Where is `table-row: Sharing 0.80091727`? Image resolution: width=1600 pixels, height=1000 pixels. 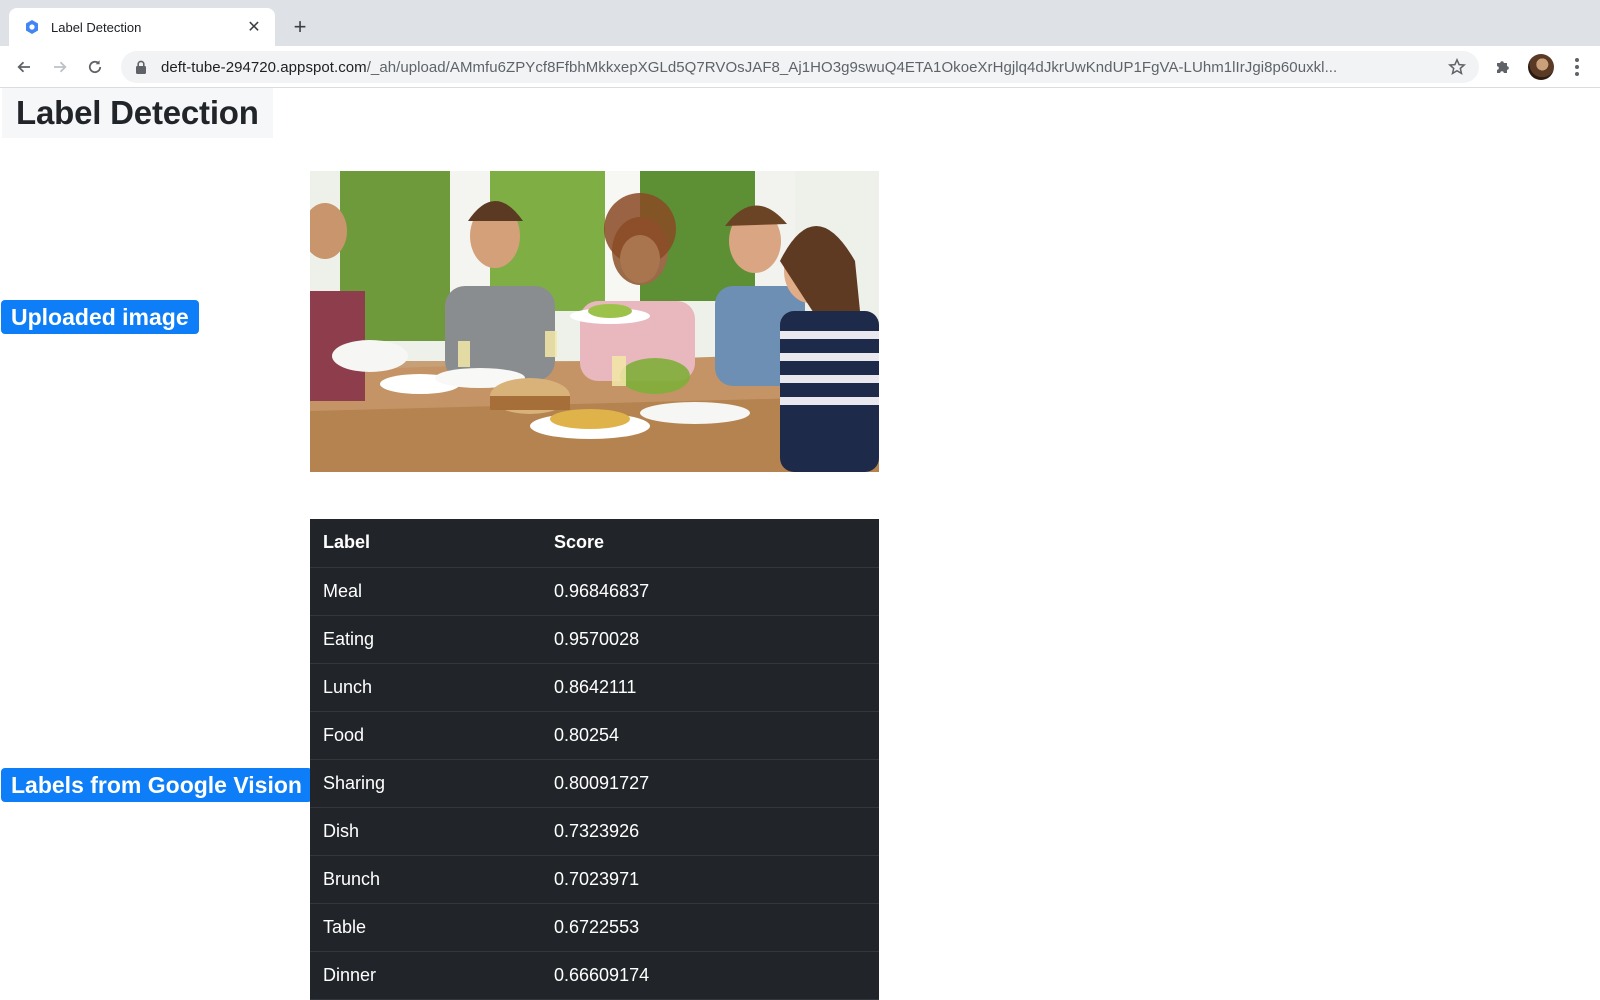
table-row: Sharing 0.80091727 is located at coordinates (594, 783).